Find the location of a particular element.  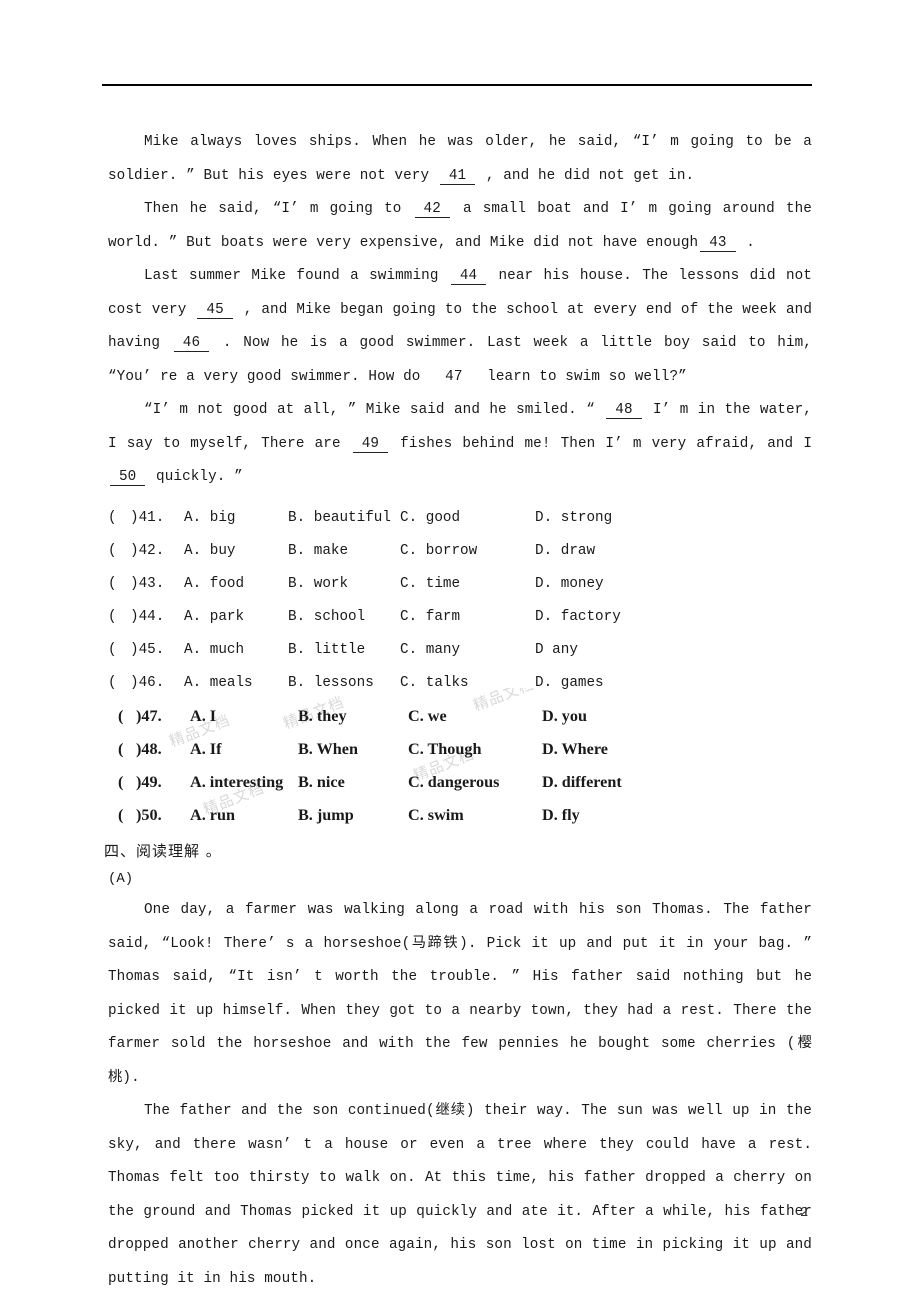

choice-option-d: D. money is located at coordinates (569, 584).